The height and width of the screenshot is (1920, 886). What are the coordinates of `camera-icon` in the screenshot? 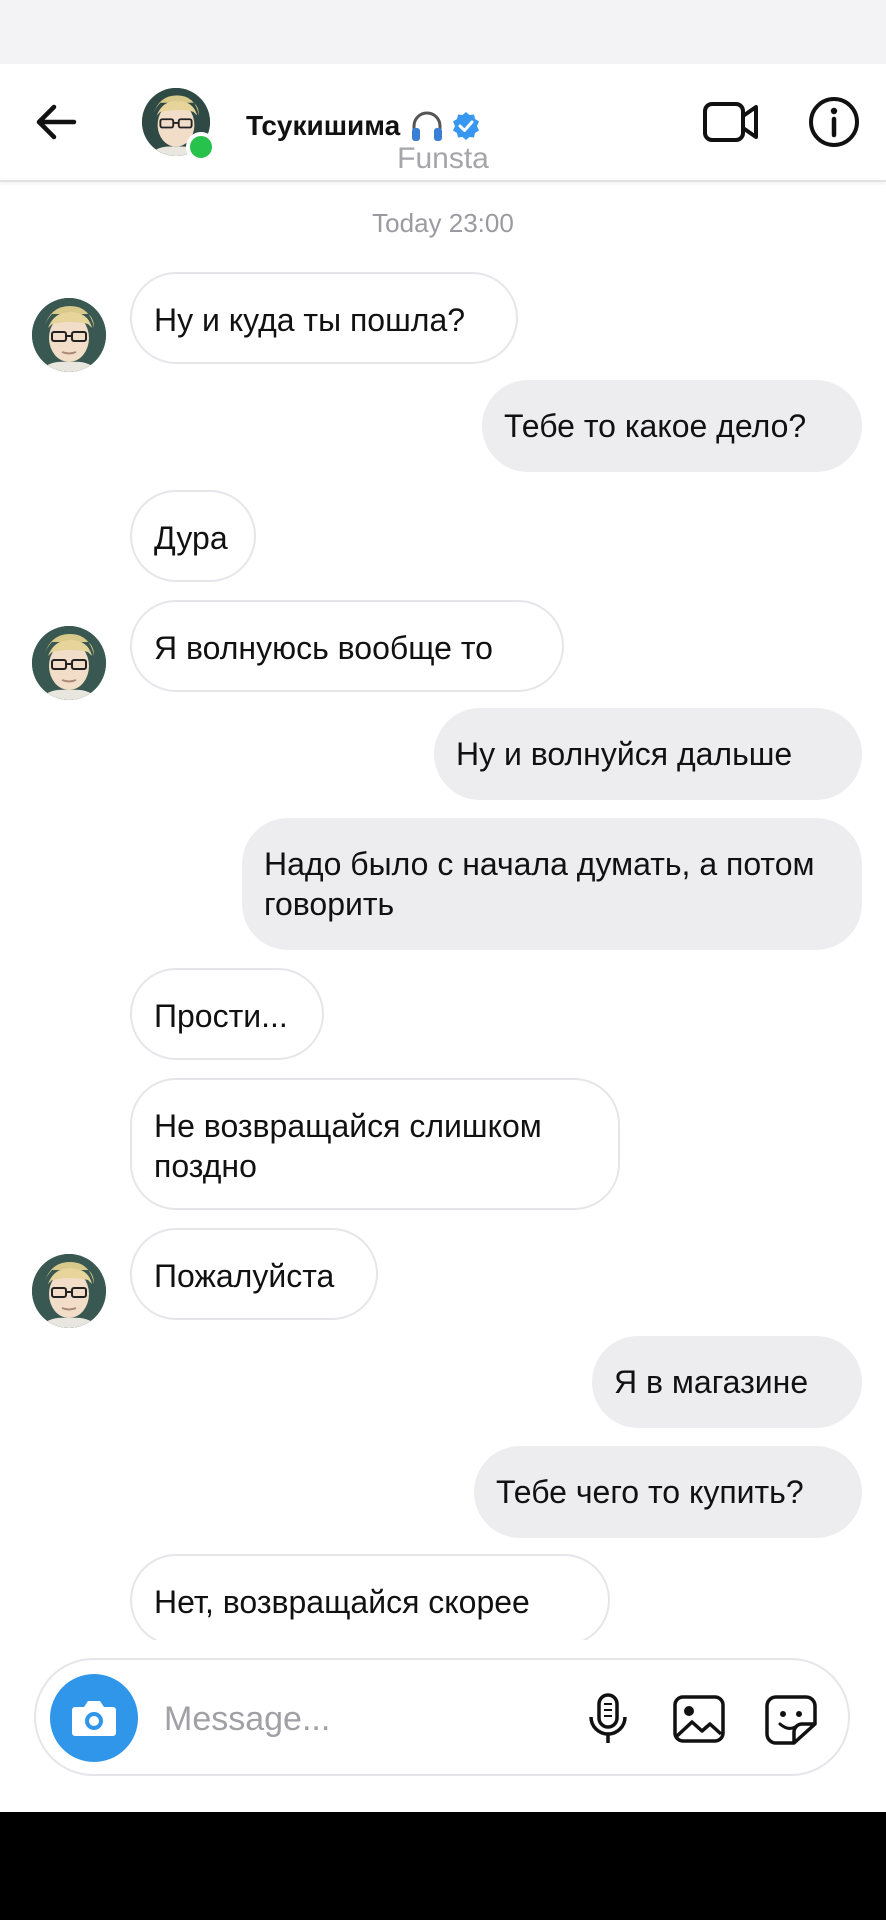 It's located at (94, 1718).